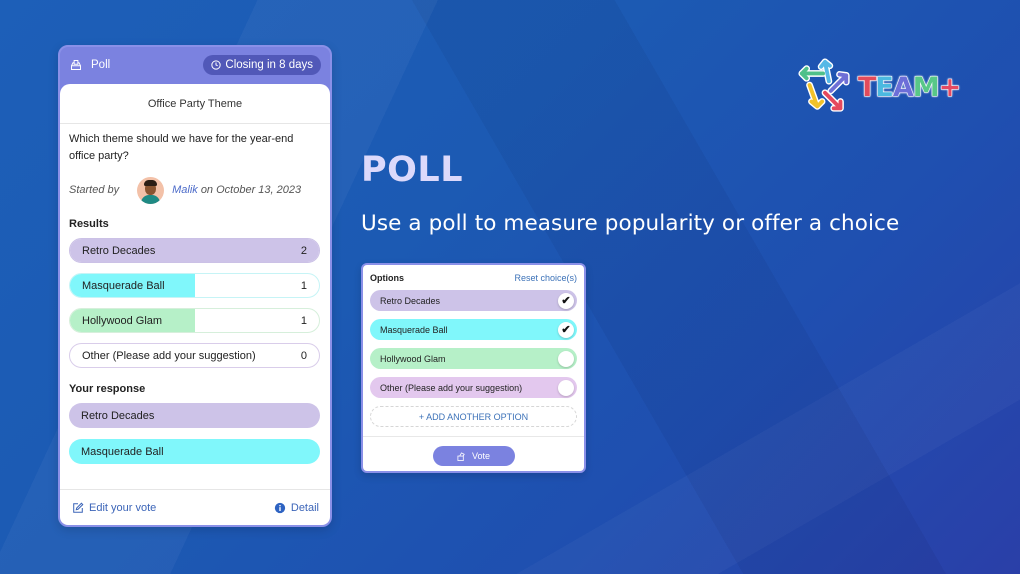 The width and height of the screenshot is (1020, 574). I want to click on result-label: Other (Please add your suggestion), so click(169, 355).